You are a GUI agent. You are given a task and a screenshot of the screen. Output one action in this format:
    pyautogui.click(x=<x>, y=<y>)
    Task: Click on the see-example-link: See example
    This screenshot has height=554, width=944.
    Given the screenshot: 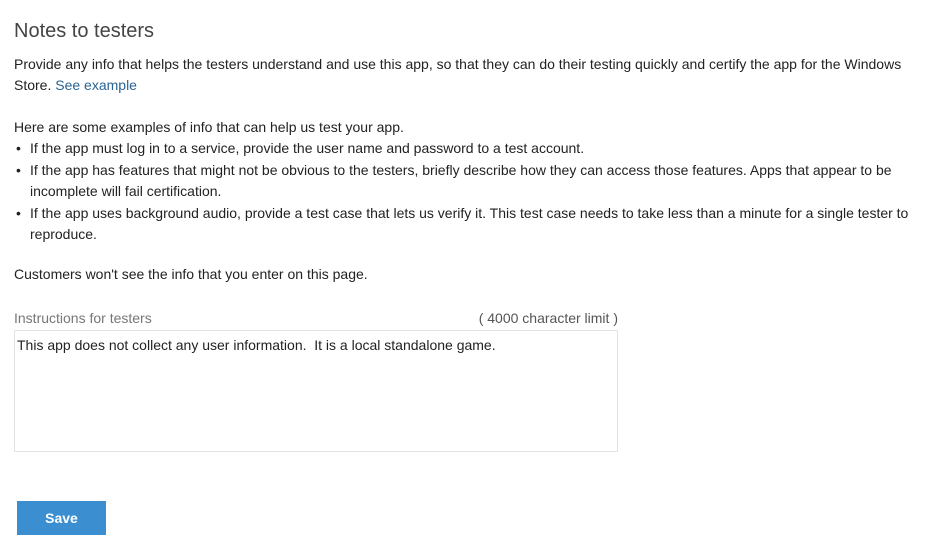 What is the action you would take?
    pyautogui.click(x=96, y=85)
    